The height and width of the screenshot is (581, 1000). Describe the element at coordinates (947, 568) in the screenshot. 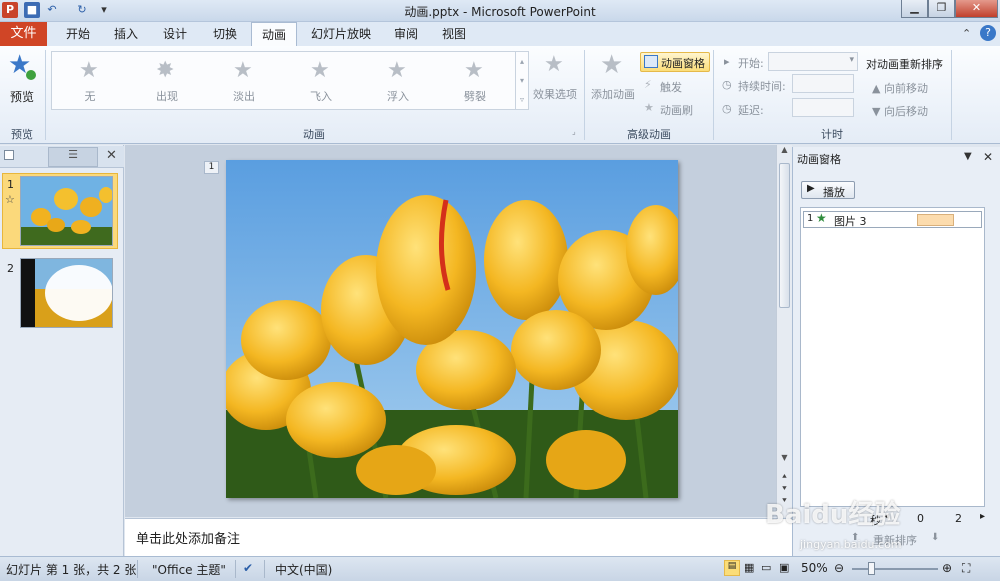

I see `zoom-in-icon: ⊕` at that location.